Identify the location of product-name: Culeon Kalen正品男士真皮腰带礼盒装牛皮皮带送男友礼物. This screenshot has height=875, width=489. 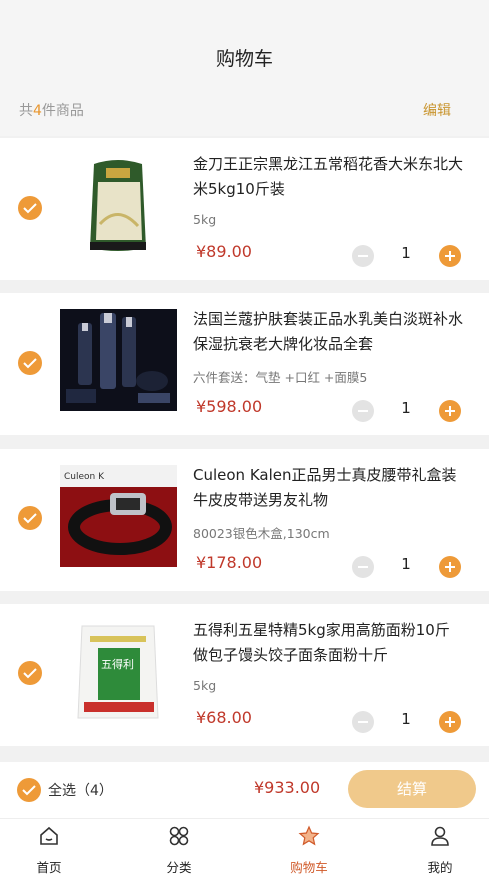
(328, 488).